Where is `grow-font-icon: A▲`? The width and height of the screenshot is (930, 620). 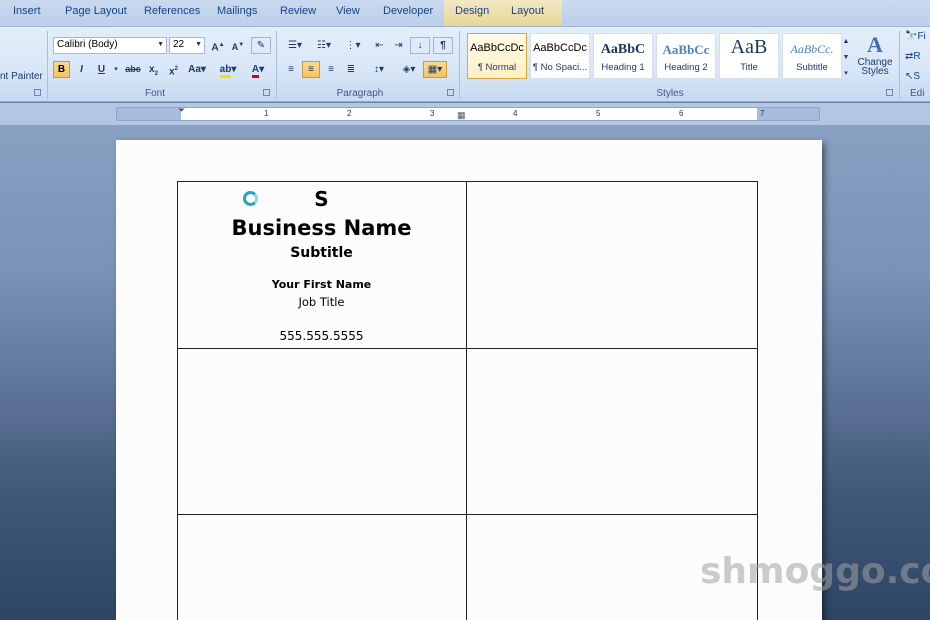 grow-font-icon: A▲ is located at coordinates (218, 45).